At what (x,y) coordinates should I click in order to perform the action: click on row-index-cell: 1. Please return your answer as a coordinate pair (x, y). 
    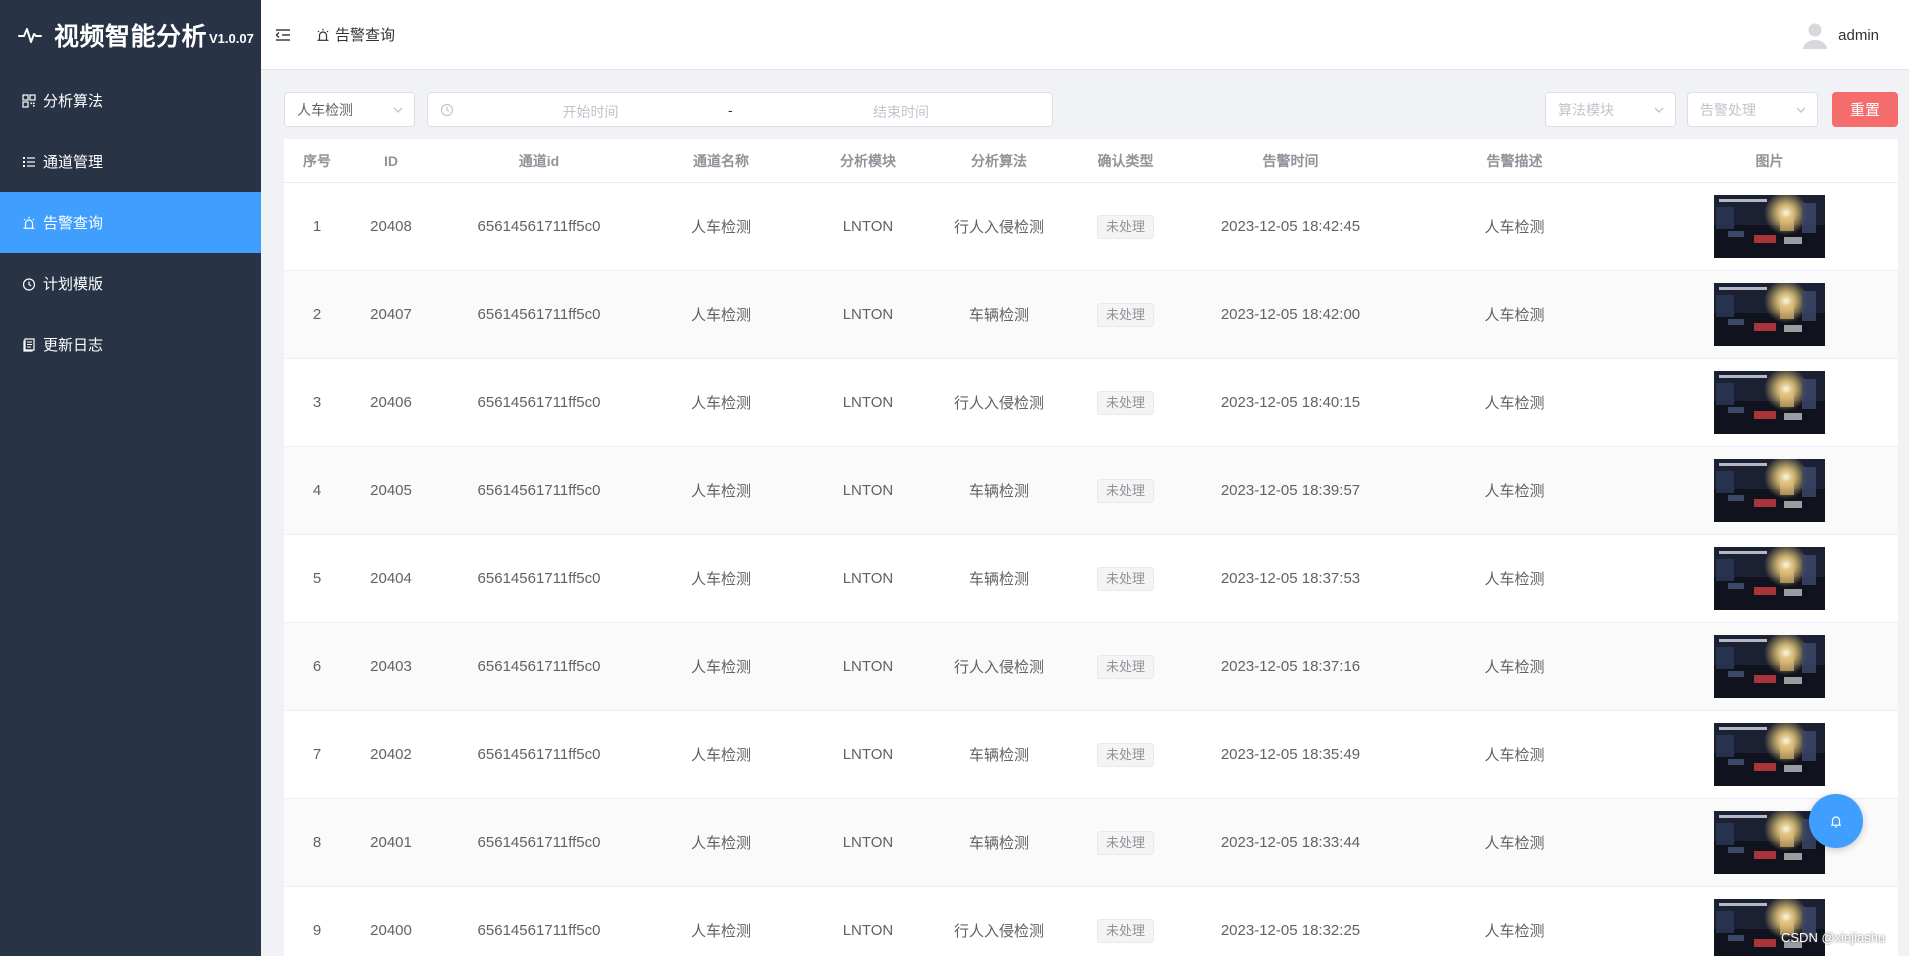
    Looking at the image, I should click on (317, 226).